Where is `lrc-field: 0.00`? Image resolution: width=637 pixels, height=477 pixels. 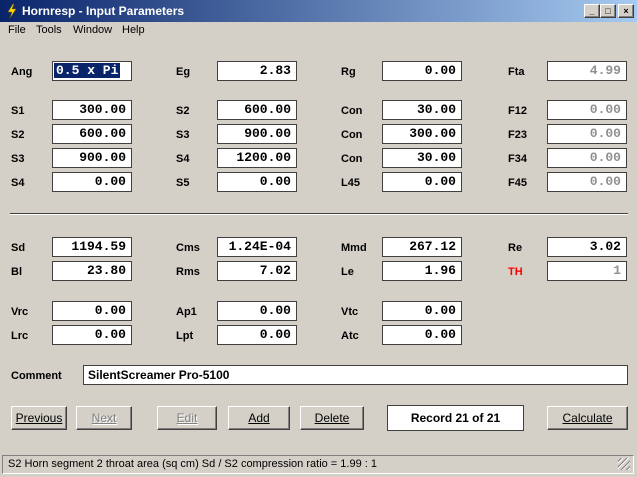 lrc-field: 0.00 is located at coordinates (92, 335).